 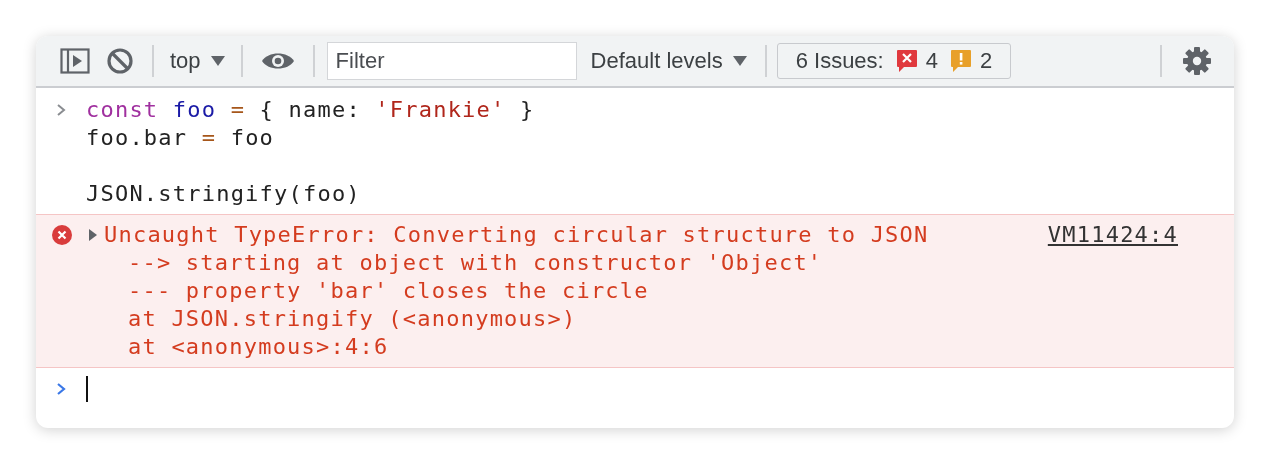 I want to click on levels-dropdown: Default levels, so click(x=668, y=61).